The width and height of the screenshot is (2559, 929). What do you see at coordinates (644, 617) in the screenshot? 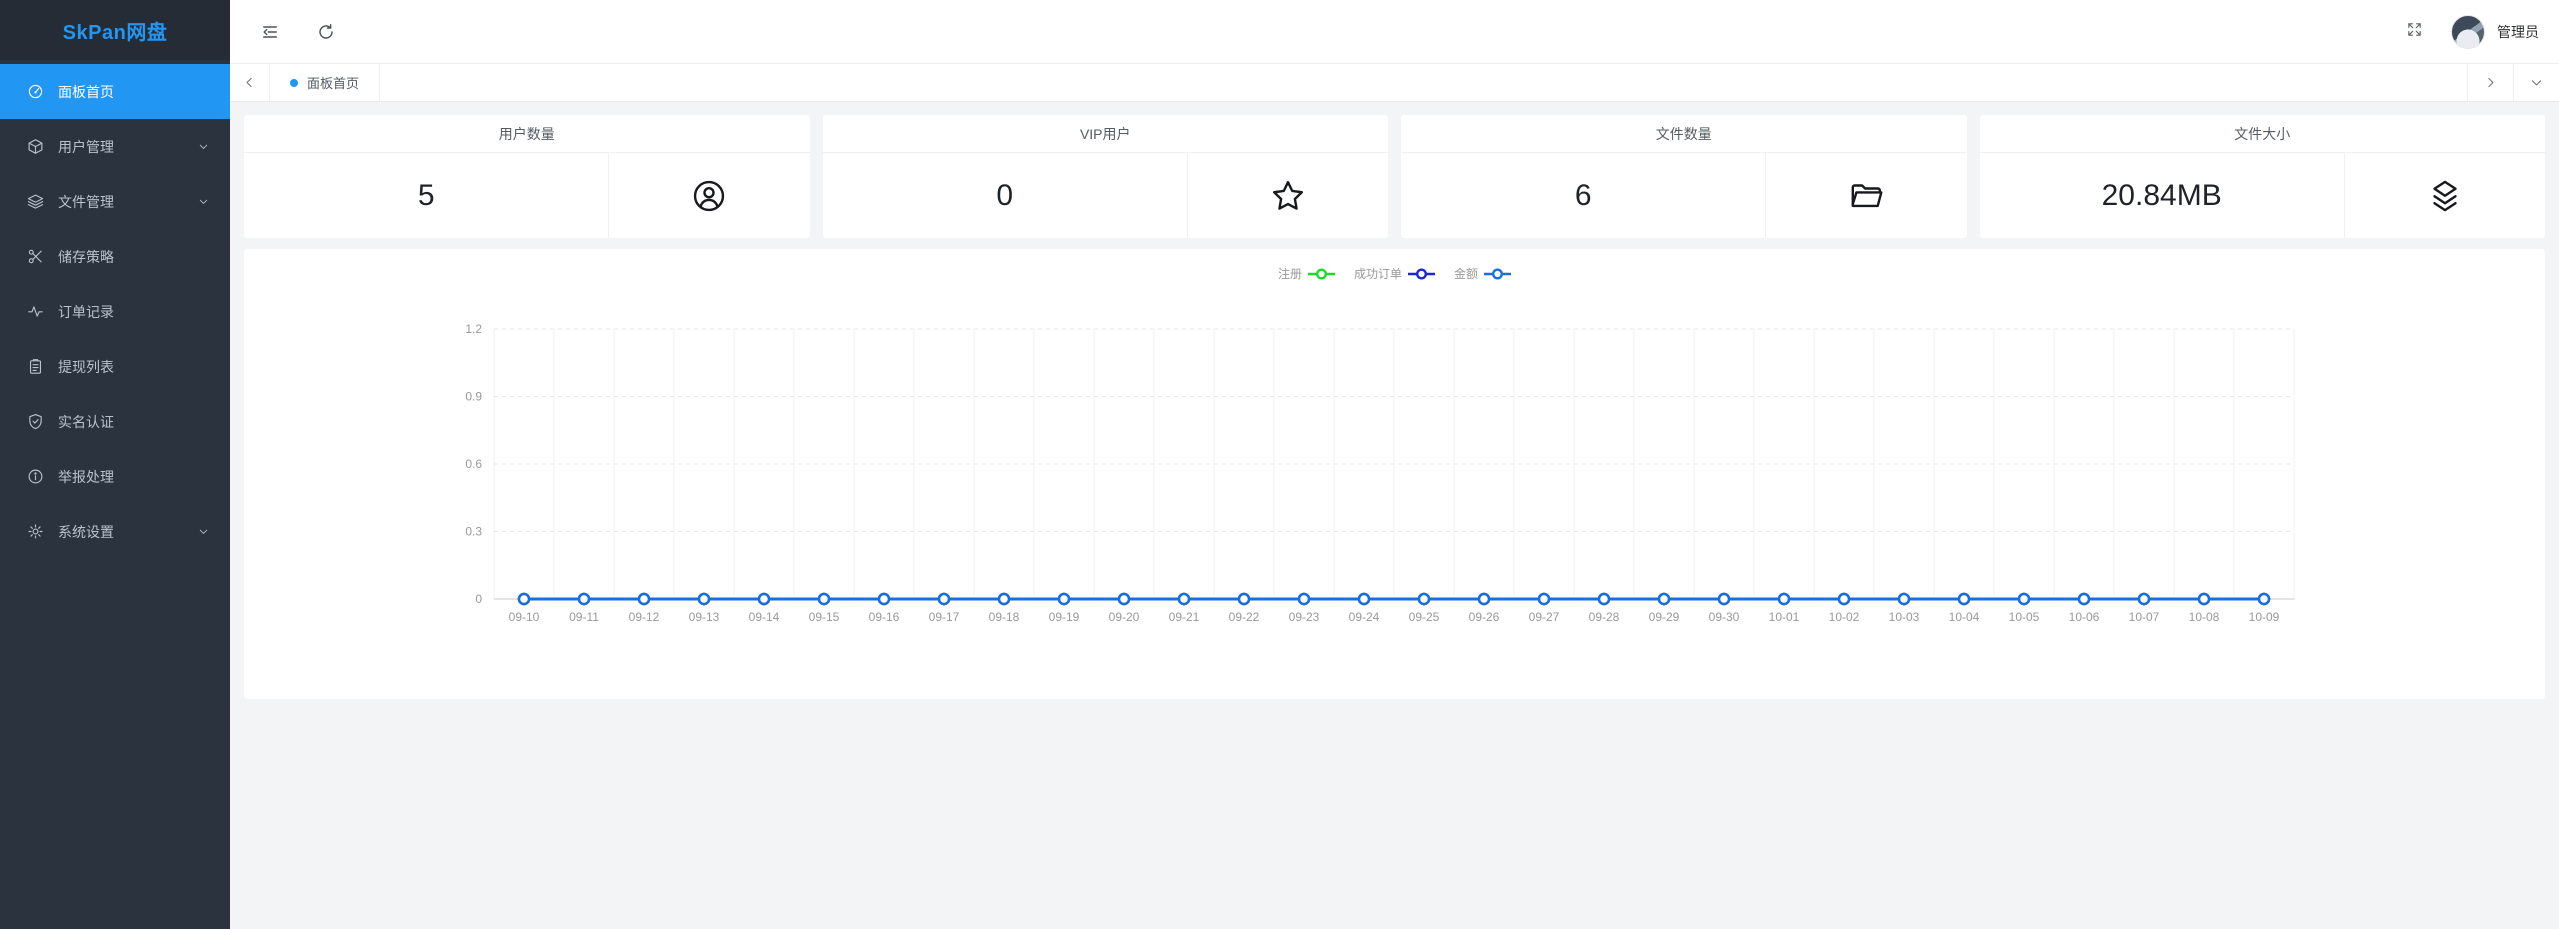
I see `svg-text: 09-12` at bounding box center [644, 617].